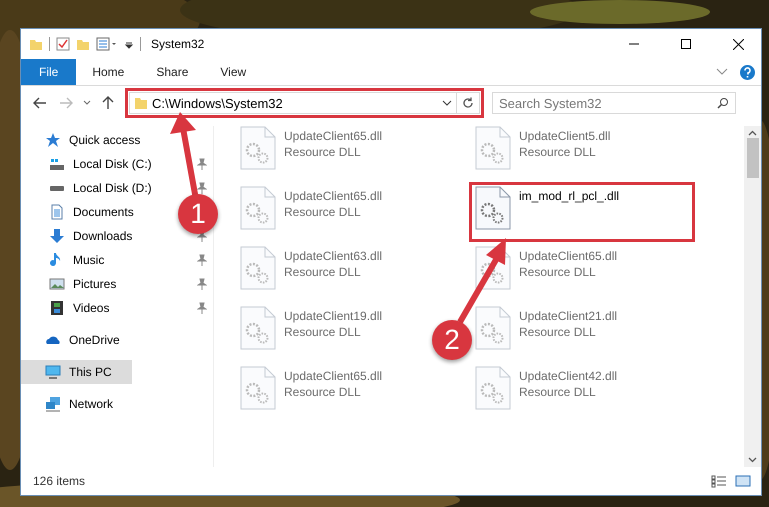  Describe the element at coordinates (177, 44) in the screenshot. I see `window-title: System32` at that location.